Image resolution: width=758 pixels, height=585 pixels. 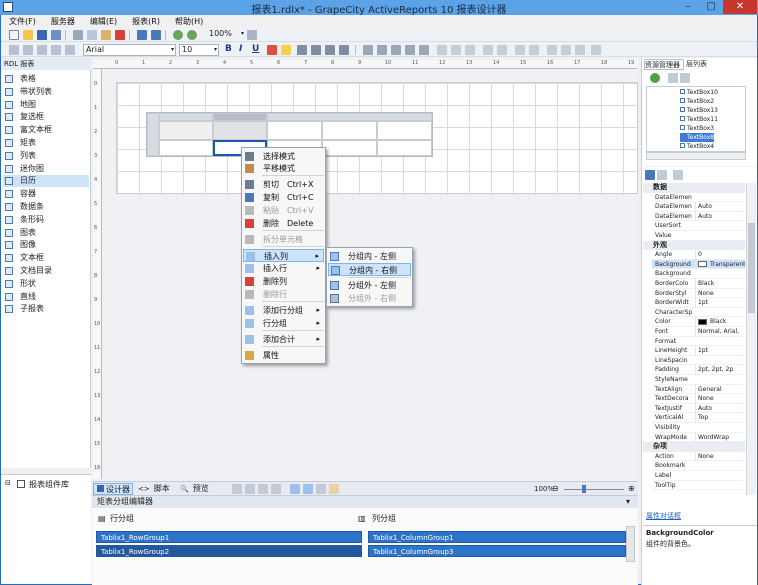 What do you see at coordinates (46, 105) in the screenshot?
I see `toolbox-item: 地图` at bounding box center [46, 105].